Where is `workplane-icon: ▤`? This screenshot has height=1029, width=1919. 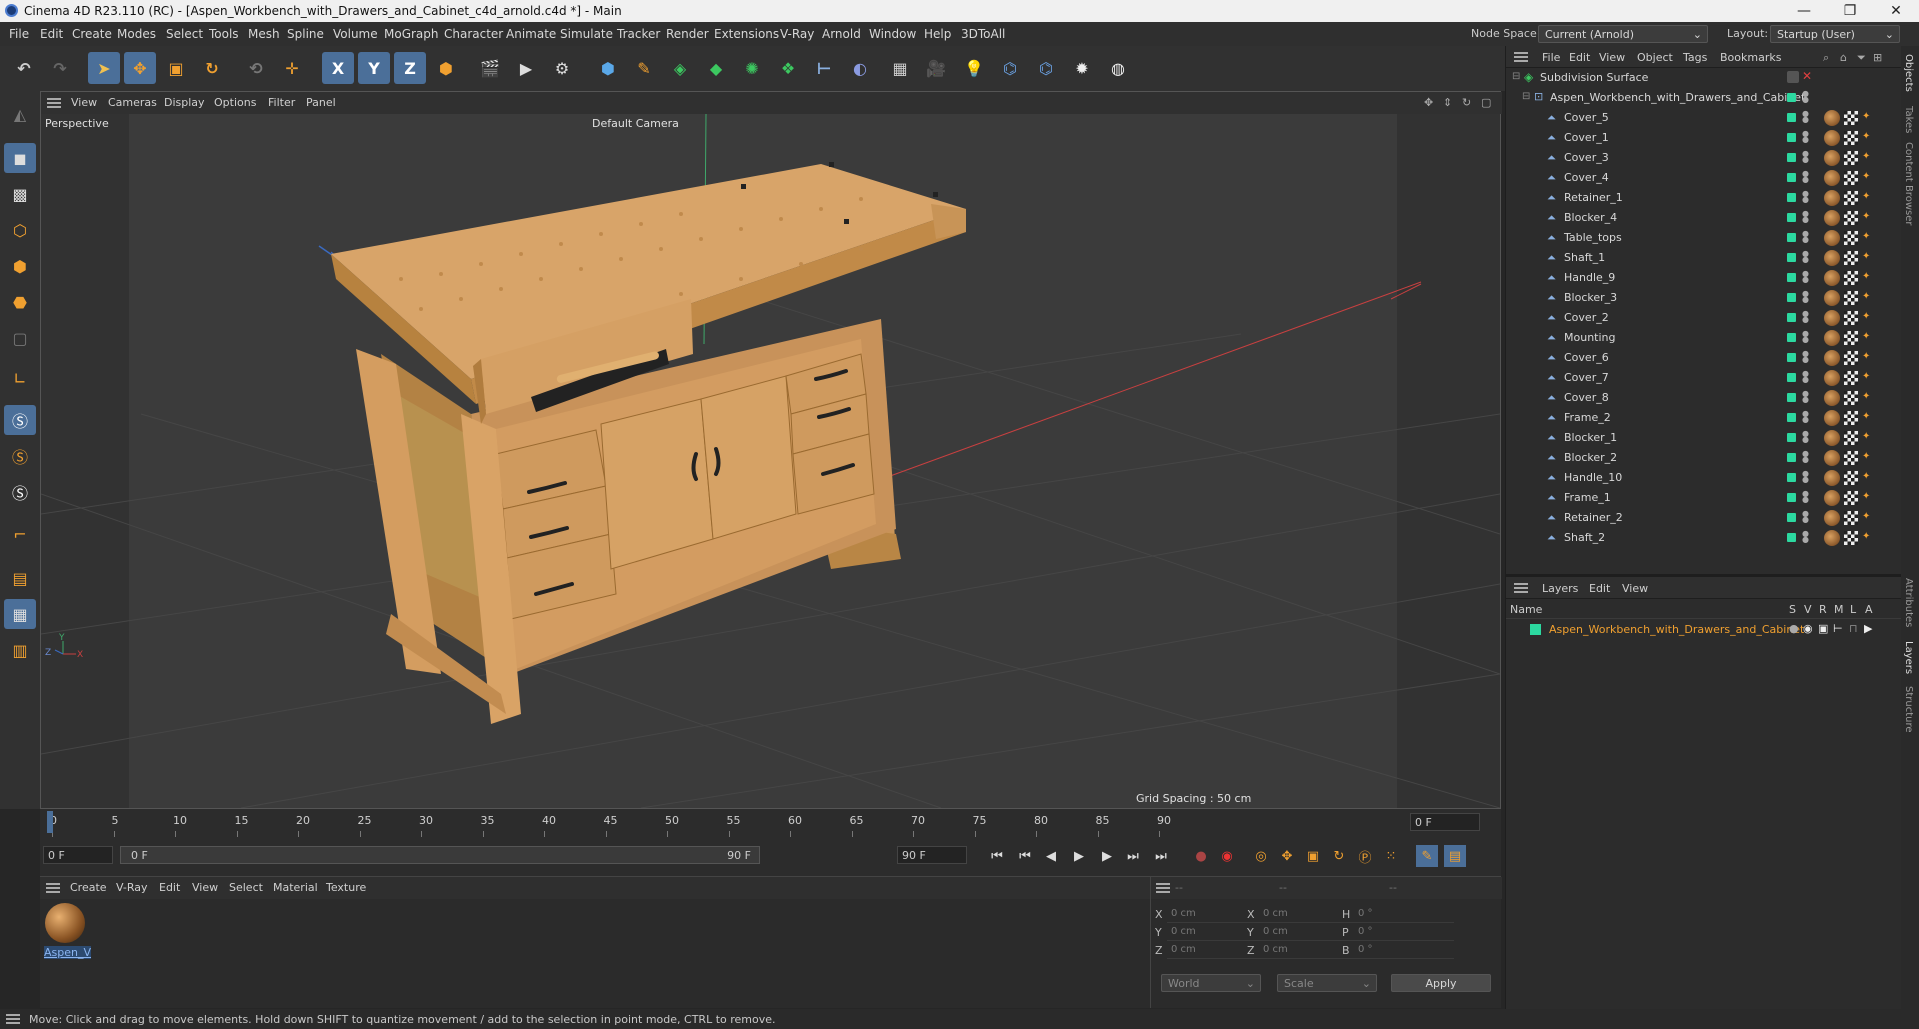 workplane-icon: ▤ is located at coordinates (20, 578).